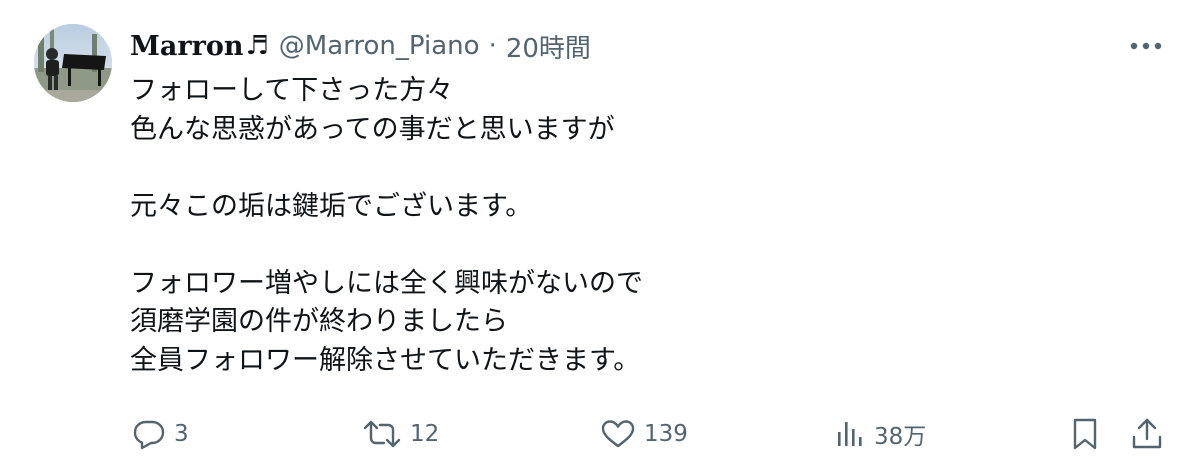 The height and width of the screenshot is (476, 1198). What do you see at coordinates (425, 434) in the screenshot?
I see `retweet-count: 12` at bounding box center [425, 434].